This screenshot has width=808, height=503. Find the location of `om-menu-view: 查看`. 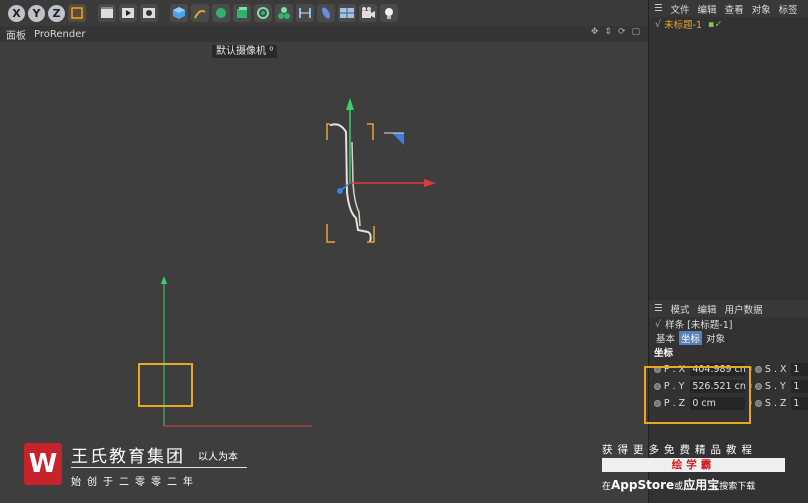

om-menu-view: 查看 is located at coordinates (734, 9).